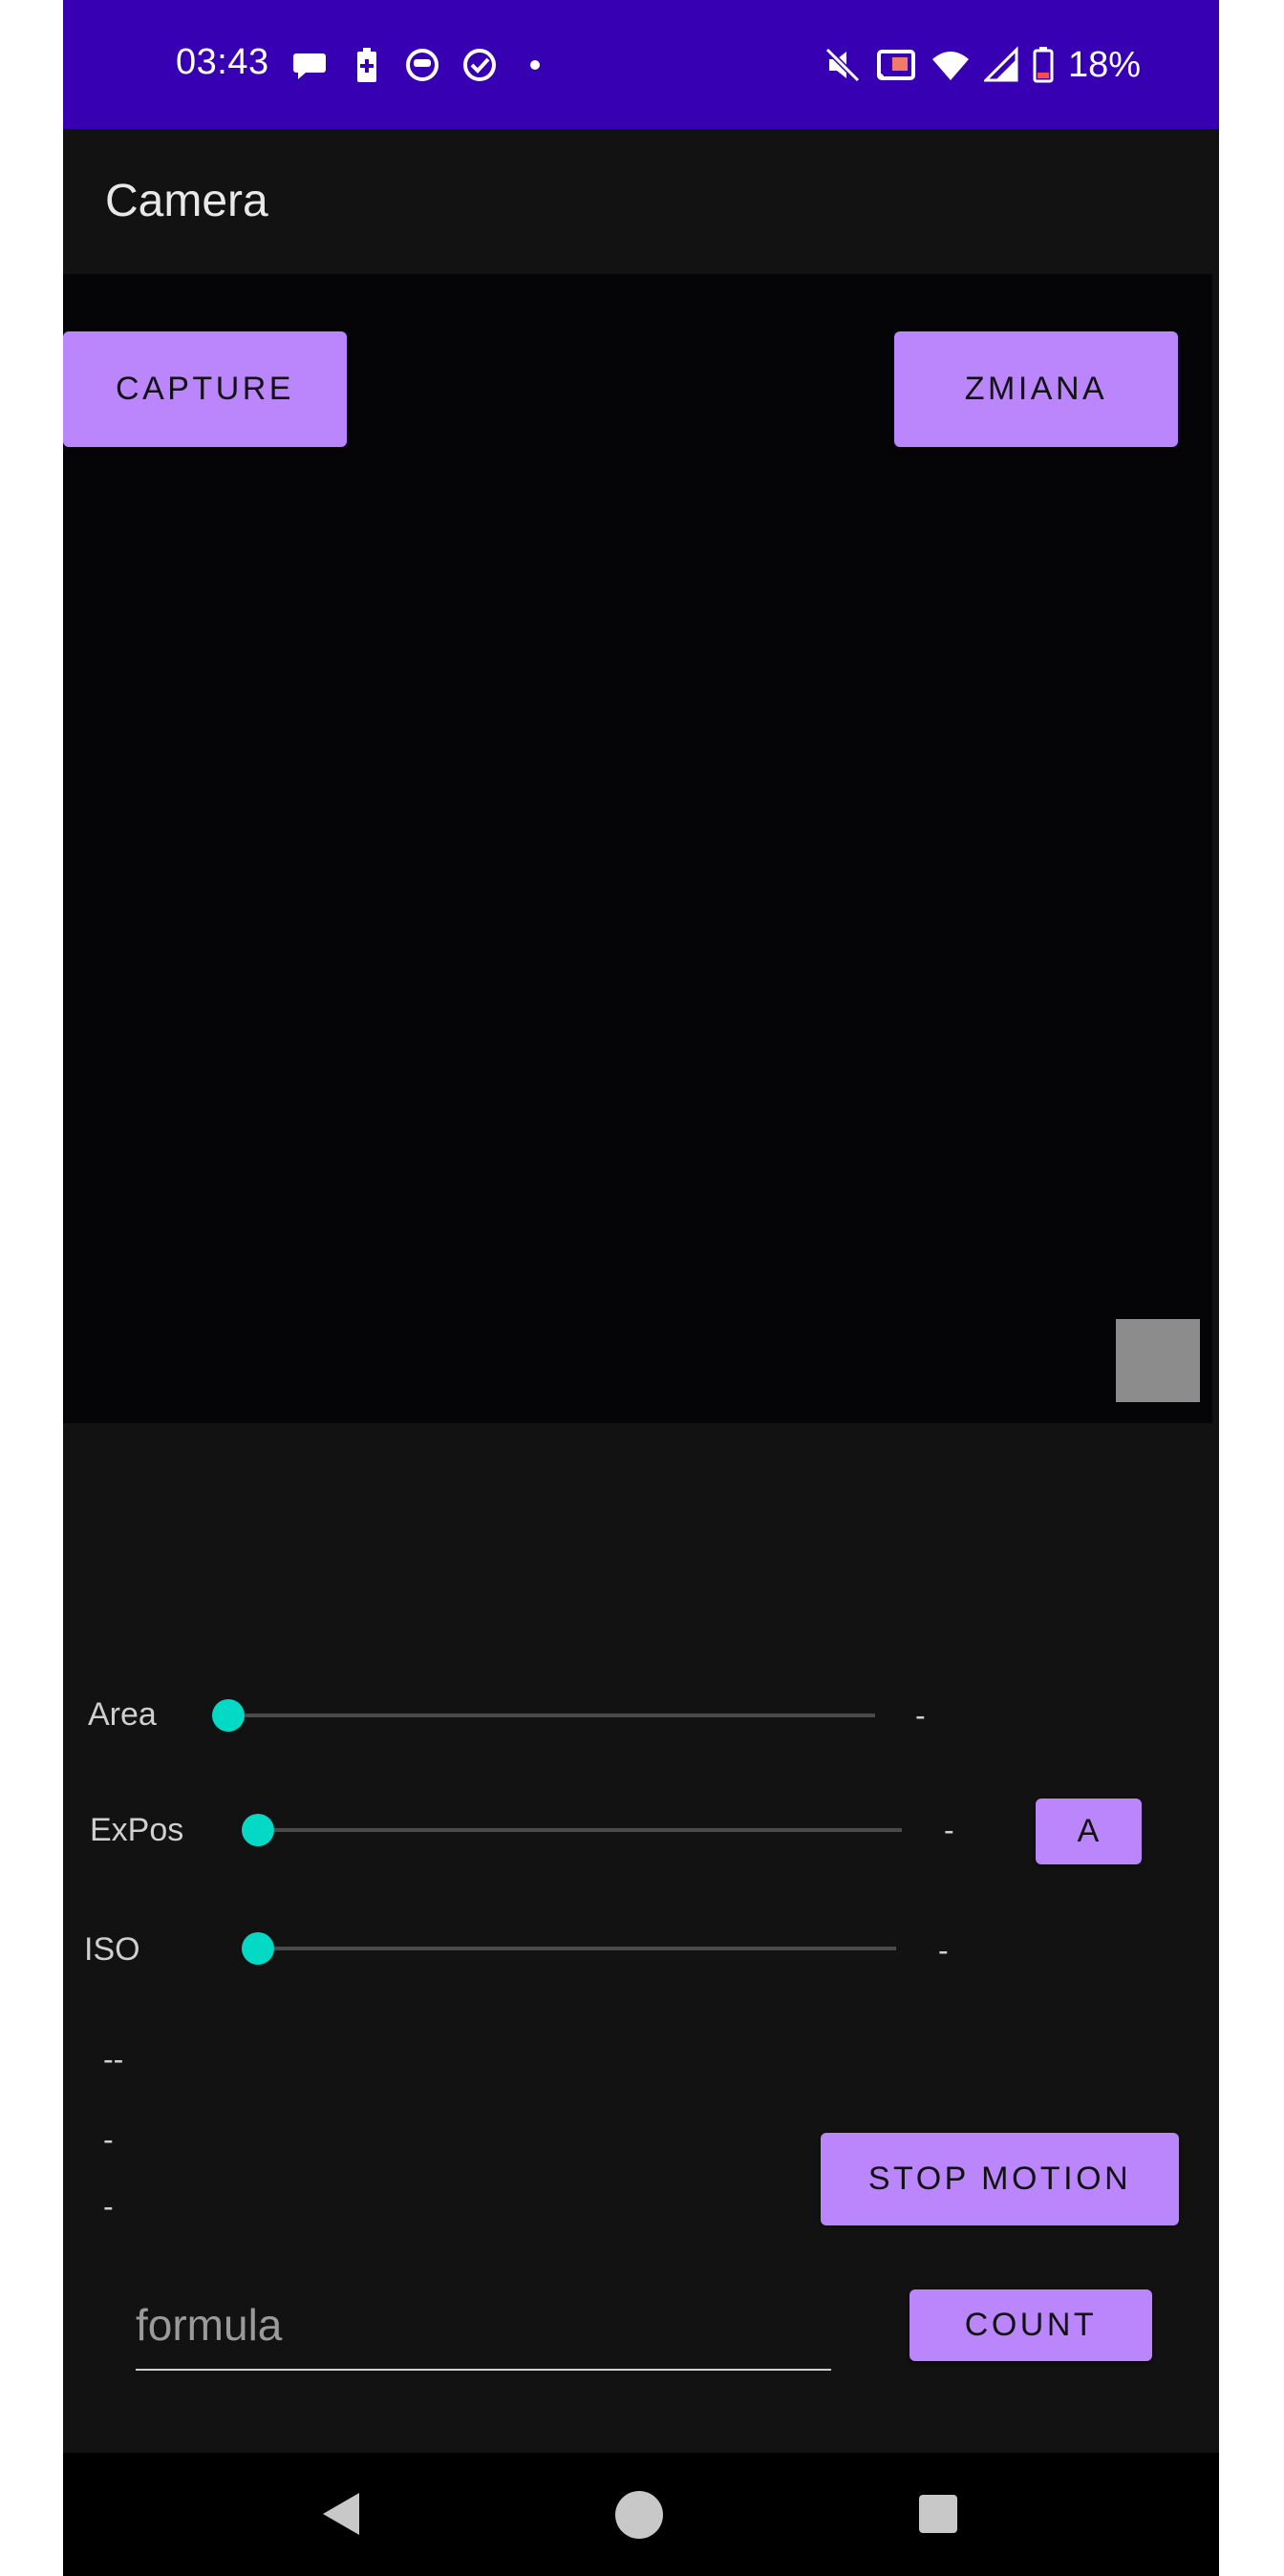 The height and width of the screenshot is (2576, 1284). What do you see at coordinates (108, 2206) in the screenshot?
I see `info-line-3: -` at bounding box center [108, 2206].